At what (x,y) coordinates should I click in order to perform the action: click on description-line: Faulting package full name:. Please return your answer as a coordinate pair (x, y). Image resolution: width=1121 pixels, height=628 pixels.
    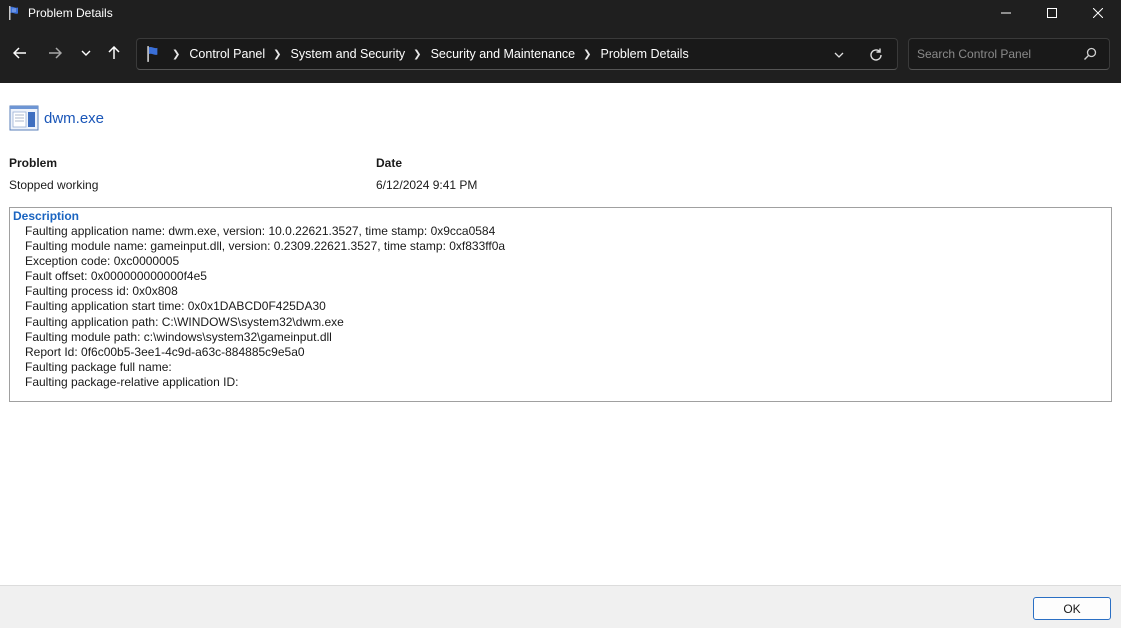
    Looking at the image, I should click on (98, 366).